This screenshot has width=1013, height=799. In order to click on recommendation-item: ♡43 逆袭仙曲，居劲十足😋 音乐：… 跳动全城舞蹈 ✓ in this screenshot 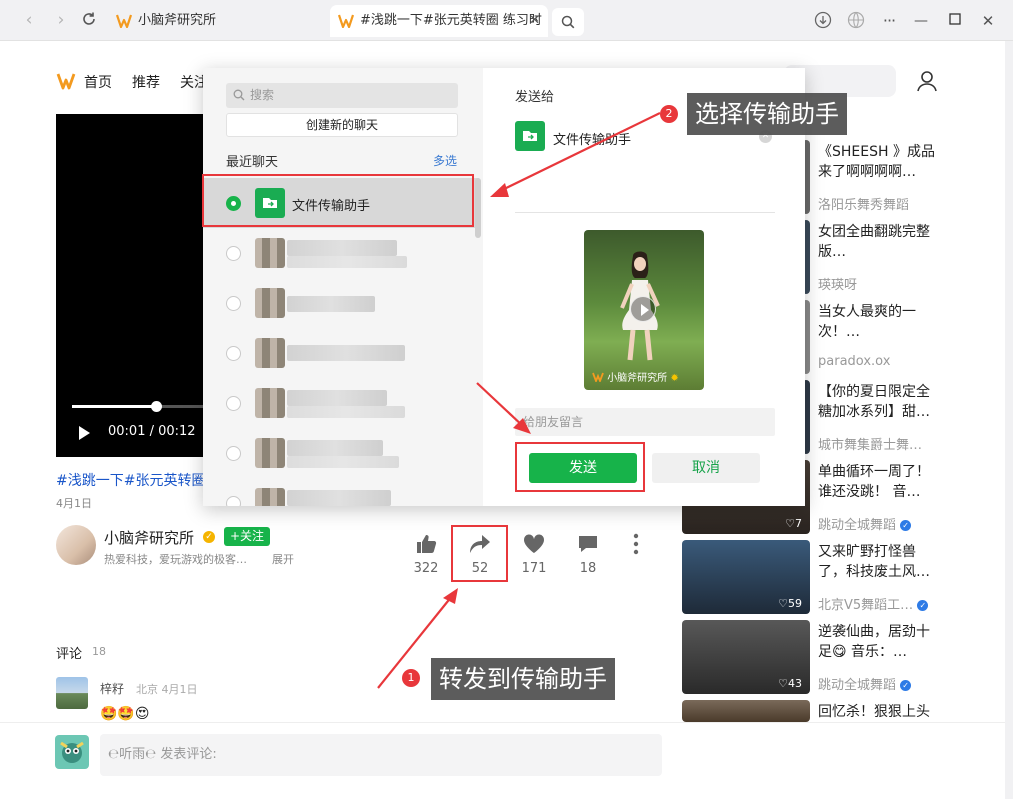, I will do `click(842, 657)`.